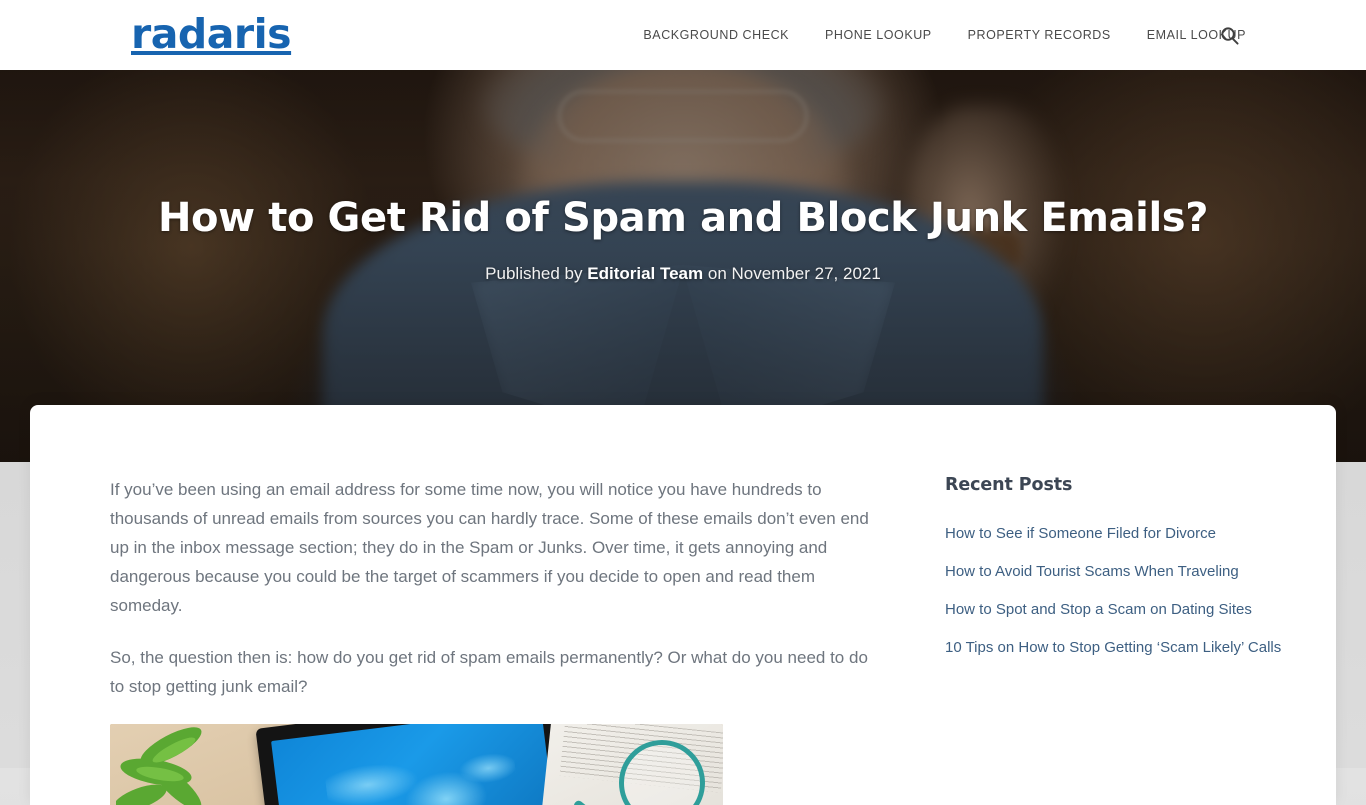 The width and height of the screenshot is (1366, 805). Describe the element at coordinates (1229, 35) in the screenshot. I see `search-icon` at that location.